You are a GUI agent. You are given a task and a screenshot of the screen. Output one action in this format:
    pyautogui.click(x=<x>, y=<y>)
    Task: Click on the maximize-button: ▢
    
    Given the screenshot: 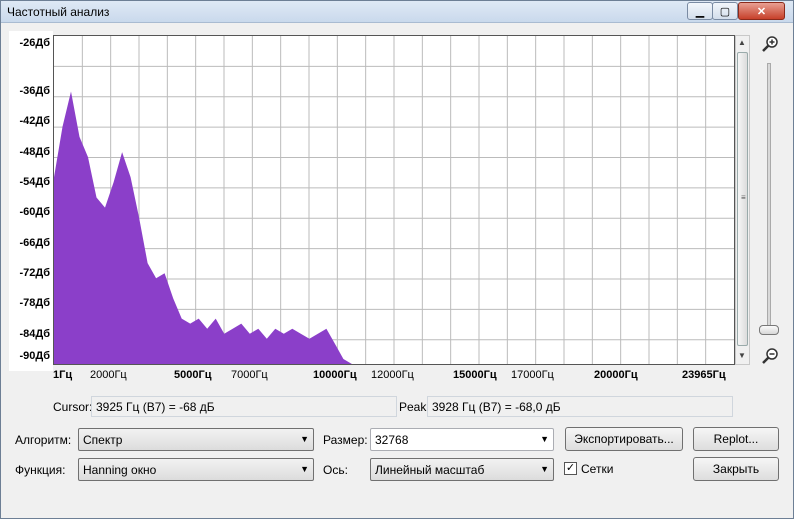 What is the action you would take?
    pyautogui.click(x=725, y=11)
    